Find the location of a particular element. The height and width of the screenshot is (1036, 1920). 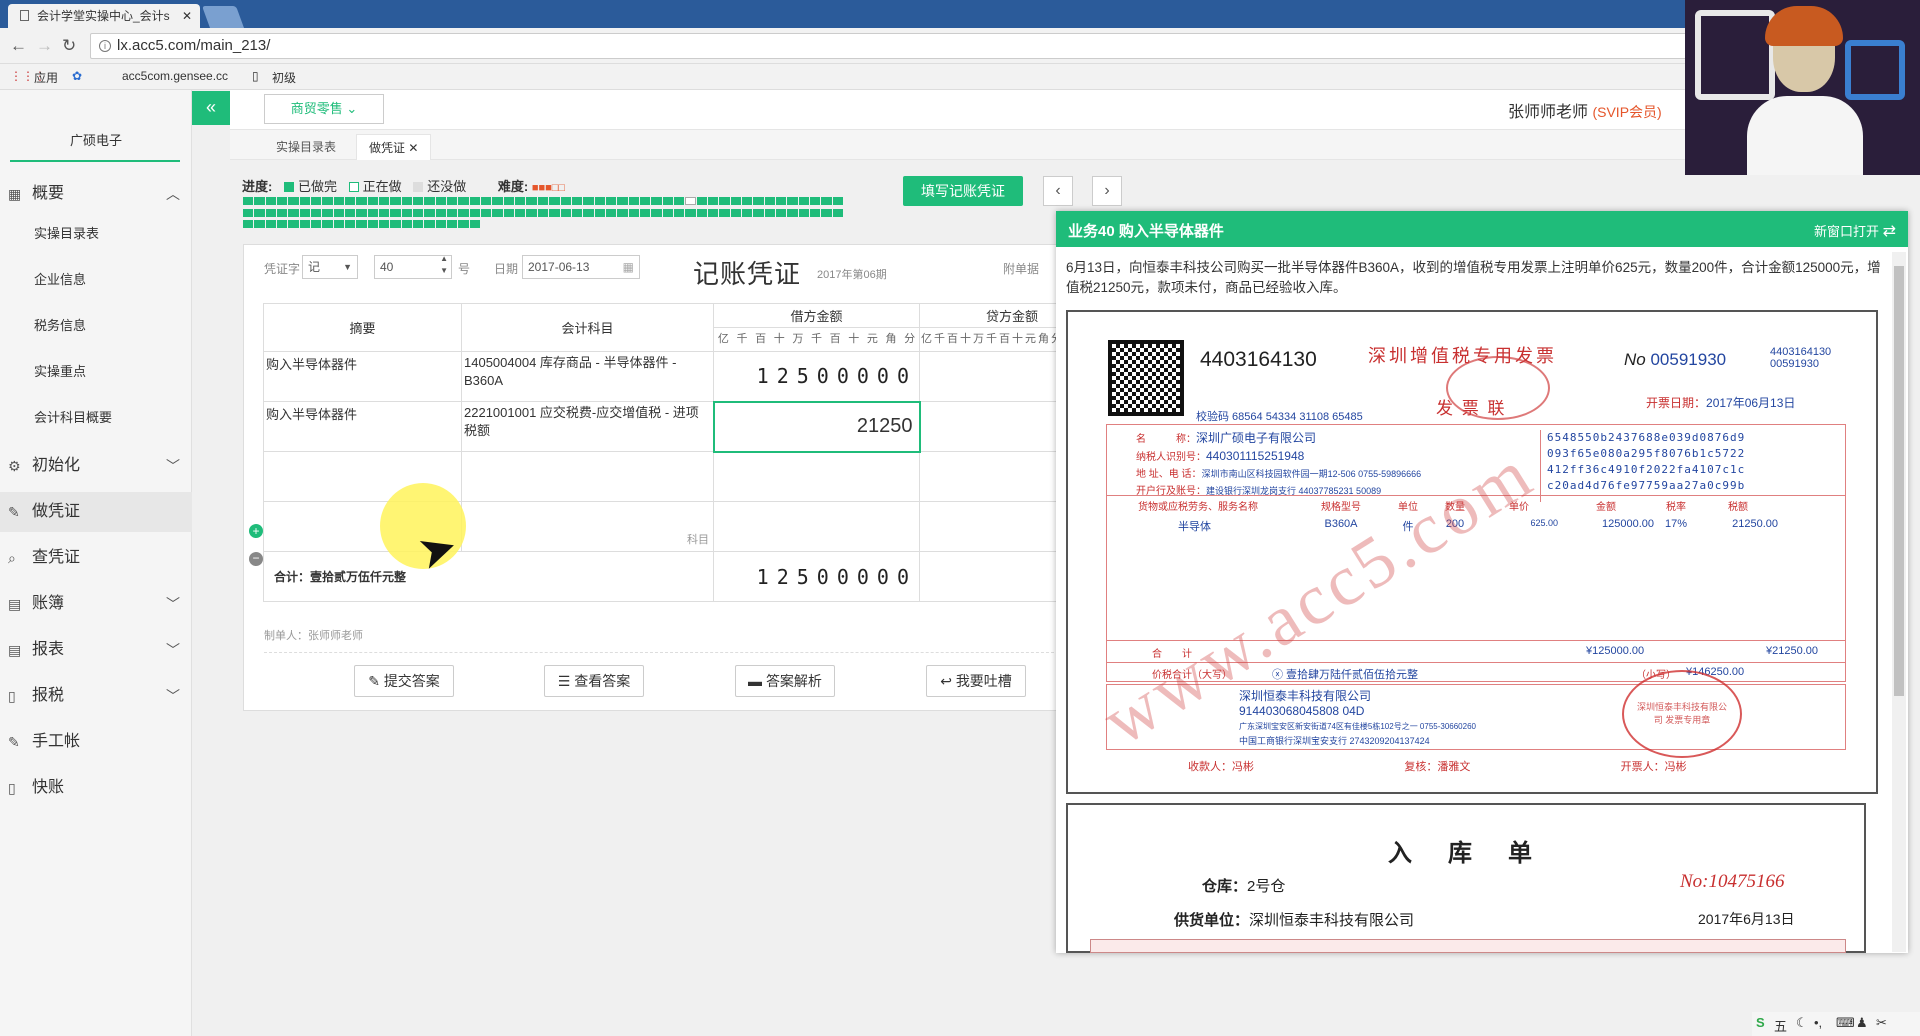

close-tab-icon: ✕ is located at coordinates (187, 16).